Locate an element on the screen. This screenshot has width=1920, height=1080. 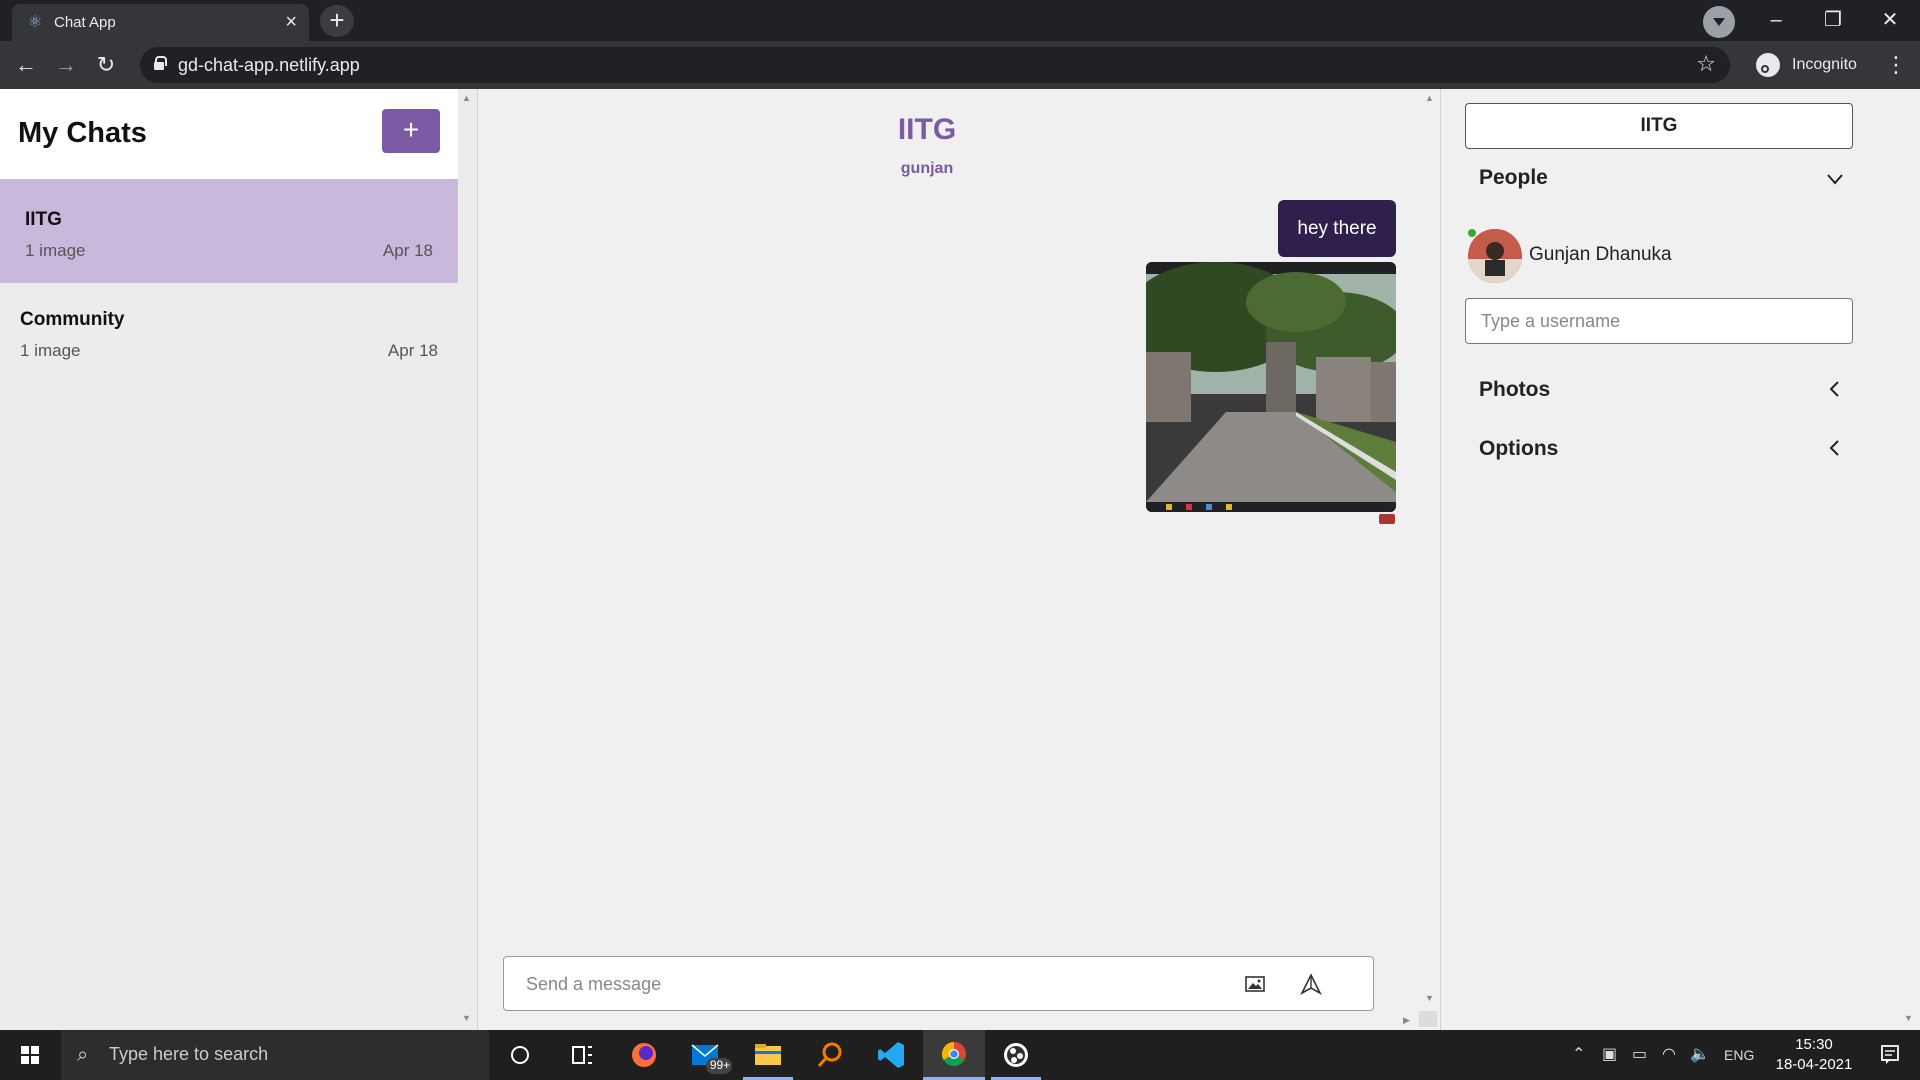
campus-photo is located at coordinates (1271, 387).